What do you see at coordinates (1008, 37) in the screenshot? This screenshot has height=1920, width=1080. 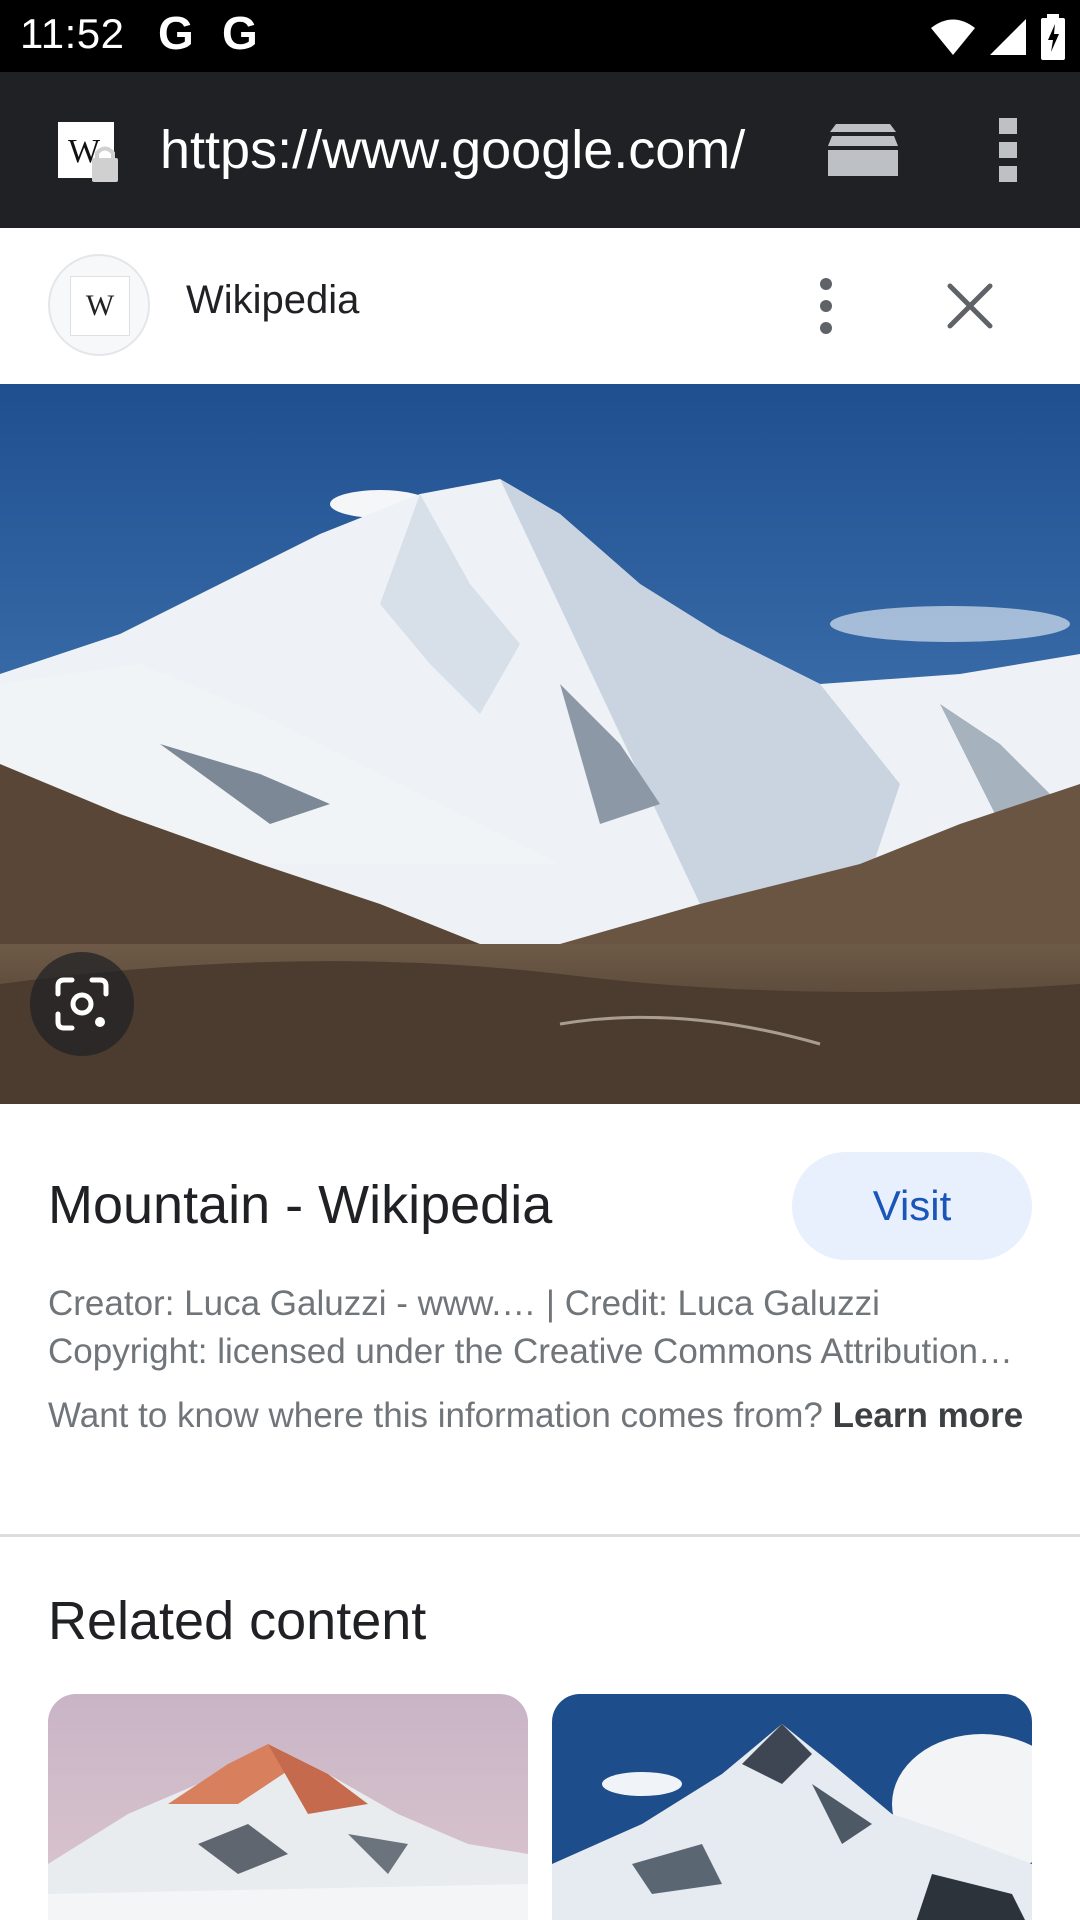 I see `signal-icon` at bounding box center [1008, 37].